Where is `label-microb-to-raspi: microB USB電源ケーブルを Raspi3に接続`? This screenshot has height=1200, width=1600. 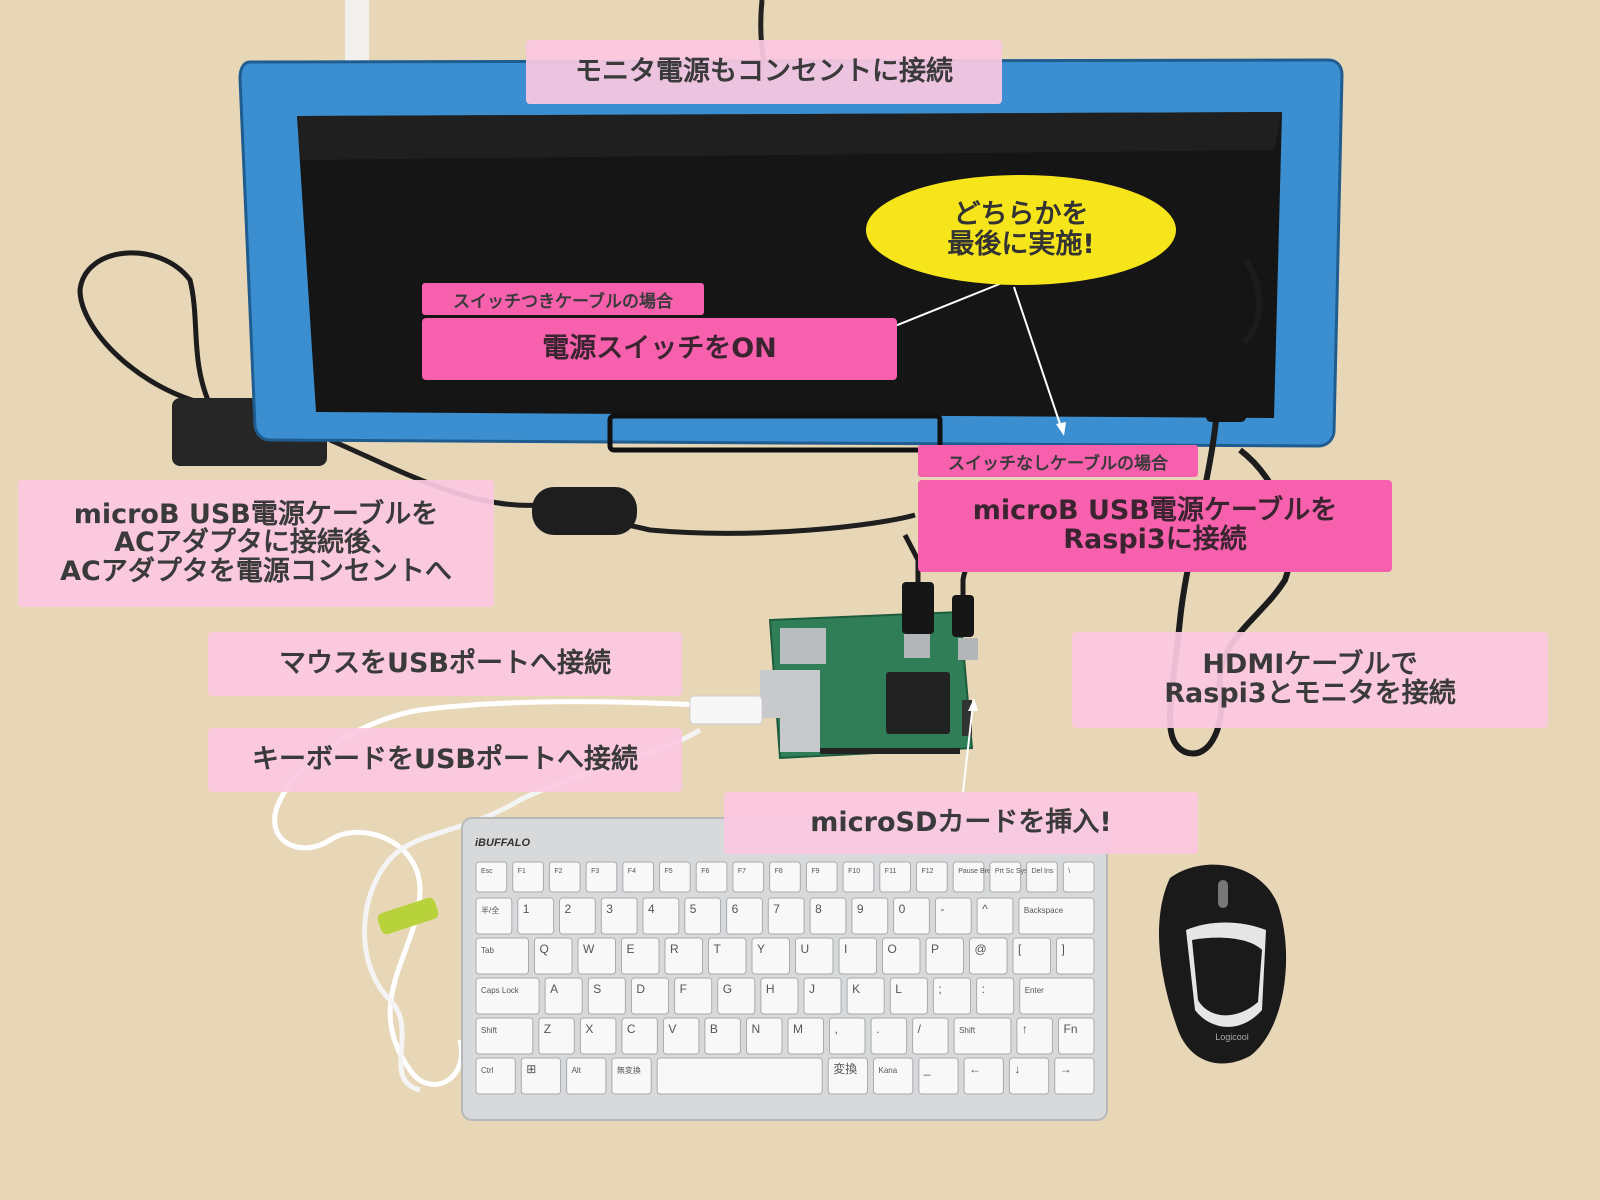
label-microb-to-raspi: microB USB電源ケーブルを Raspi3に接続 is located at coordinates (1155, 526).